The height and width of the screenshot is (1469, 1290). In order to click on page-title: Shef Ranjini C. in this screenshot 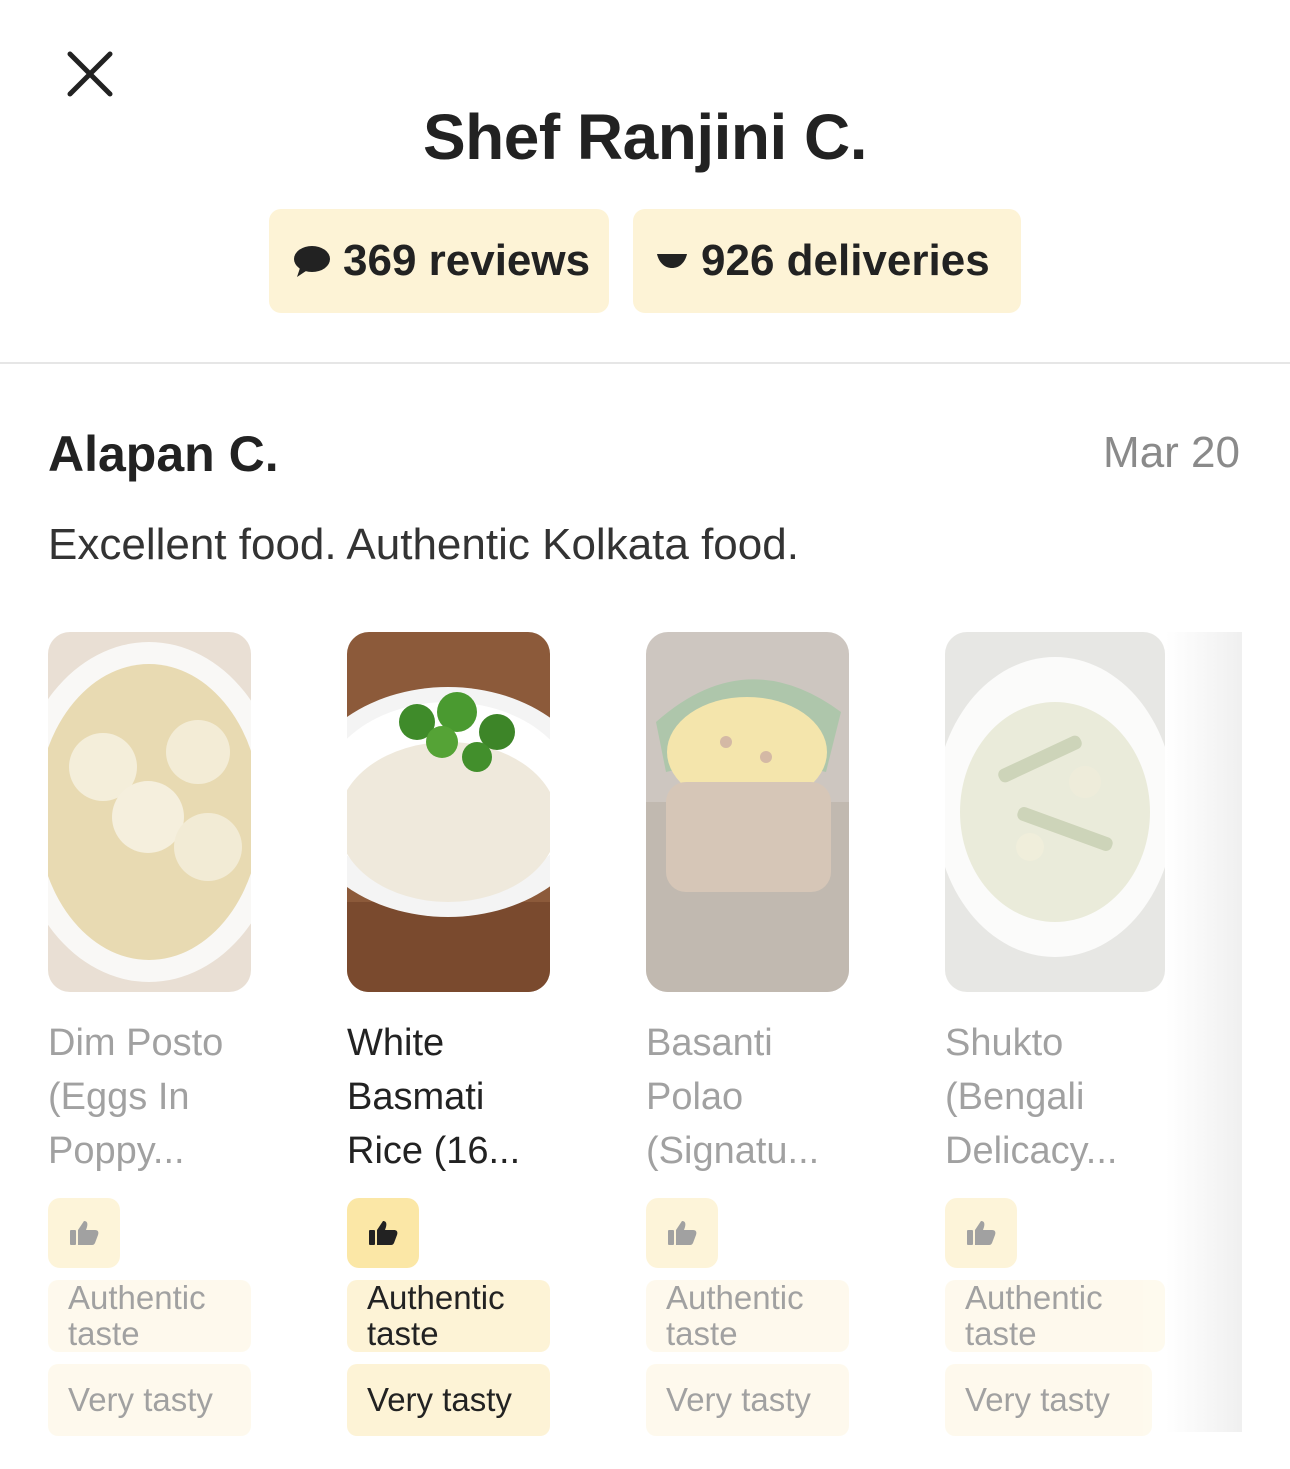, I will do `click(645, 137)`.